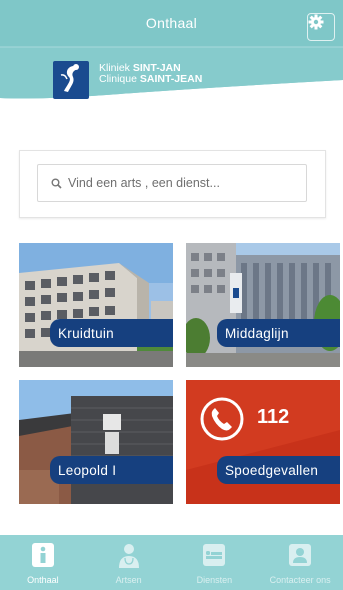 This screenshot has width=343, height=590. I want to click on kruidtuin-building-image, so click(96, 305).